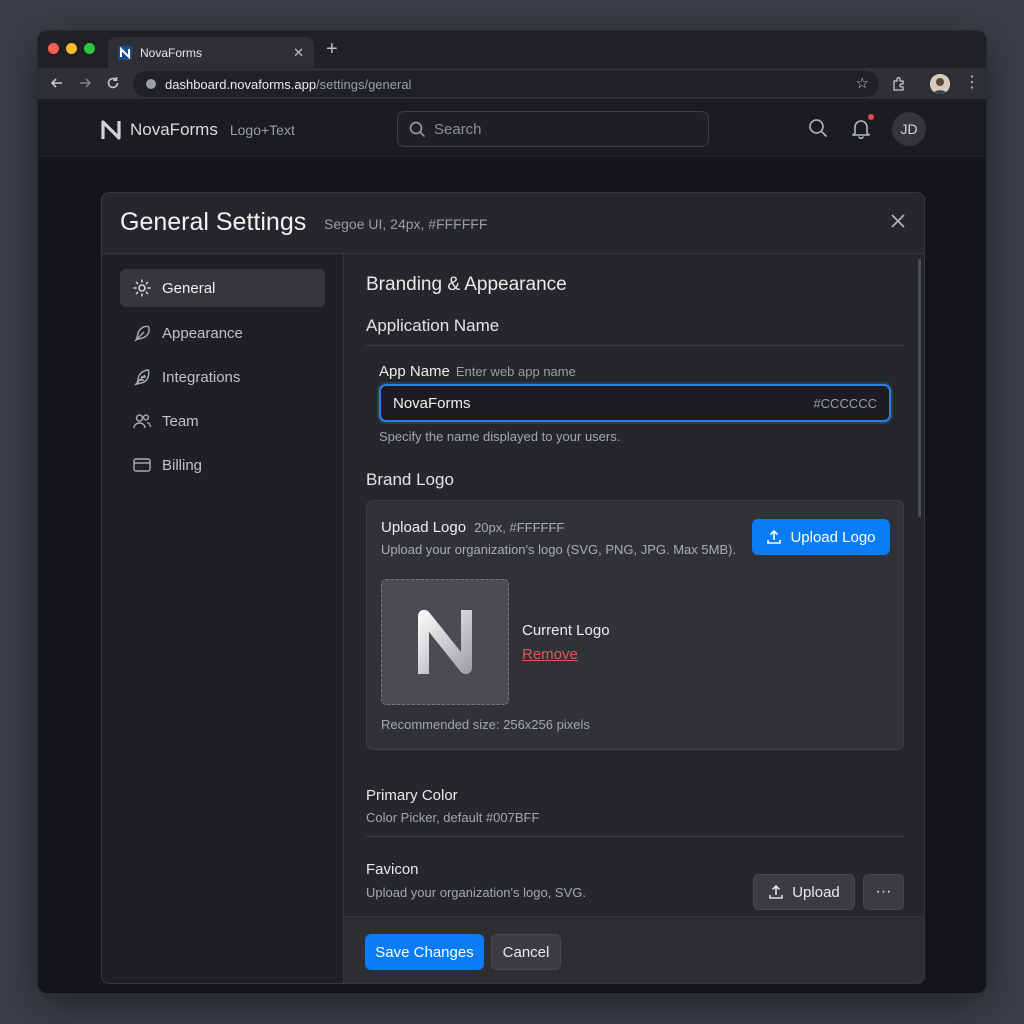 The height and width of the screenshot is (1024, 1024). I want to click on section-title: Branding & Appearance, so click(466, 284).